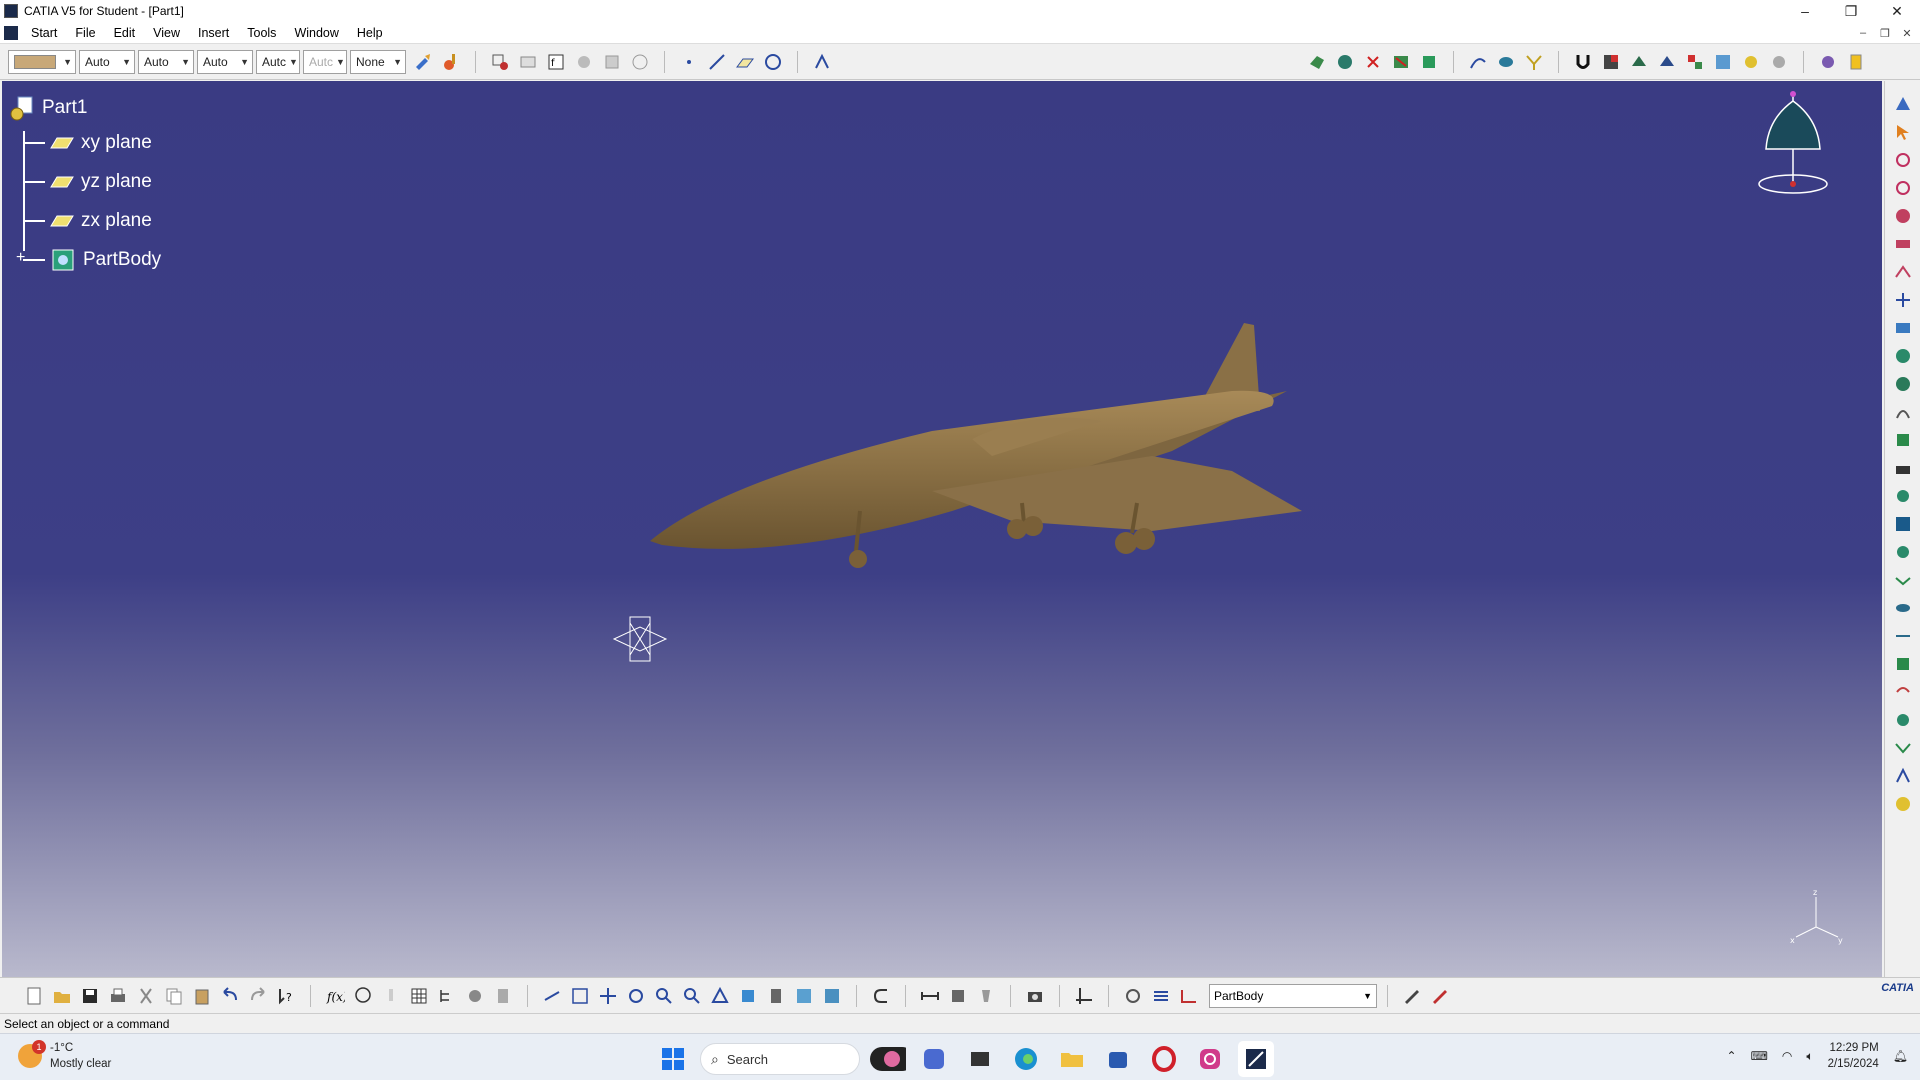 This screenshot has height=1080, width=1920. I want to click on swap-visible-icon, so click(832, 996).